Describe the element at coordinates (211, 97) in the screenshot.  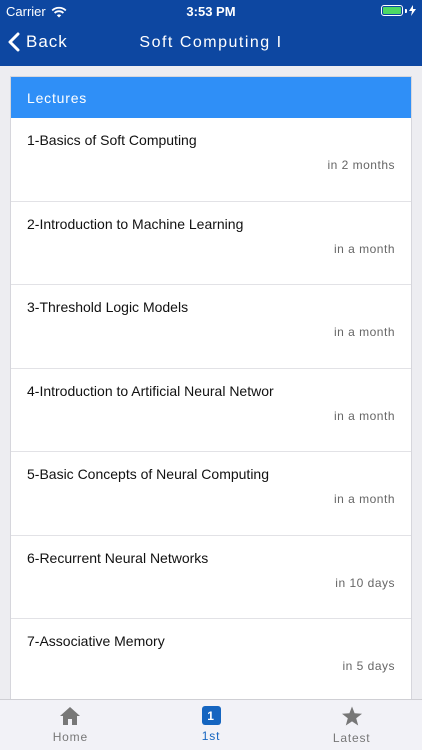
I see `lectures-header: Lectures` at that location.